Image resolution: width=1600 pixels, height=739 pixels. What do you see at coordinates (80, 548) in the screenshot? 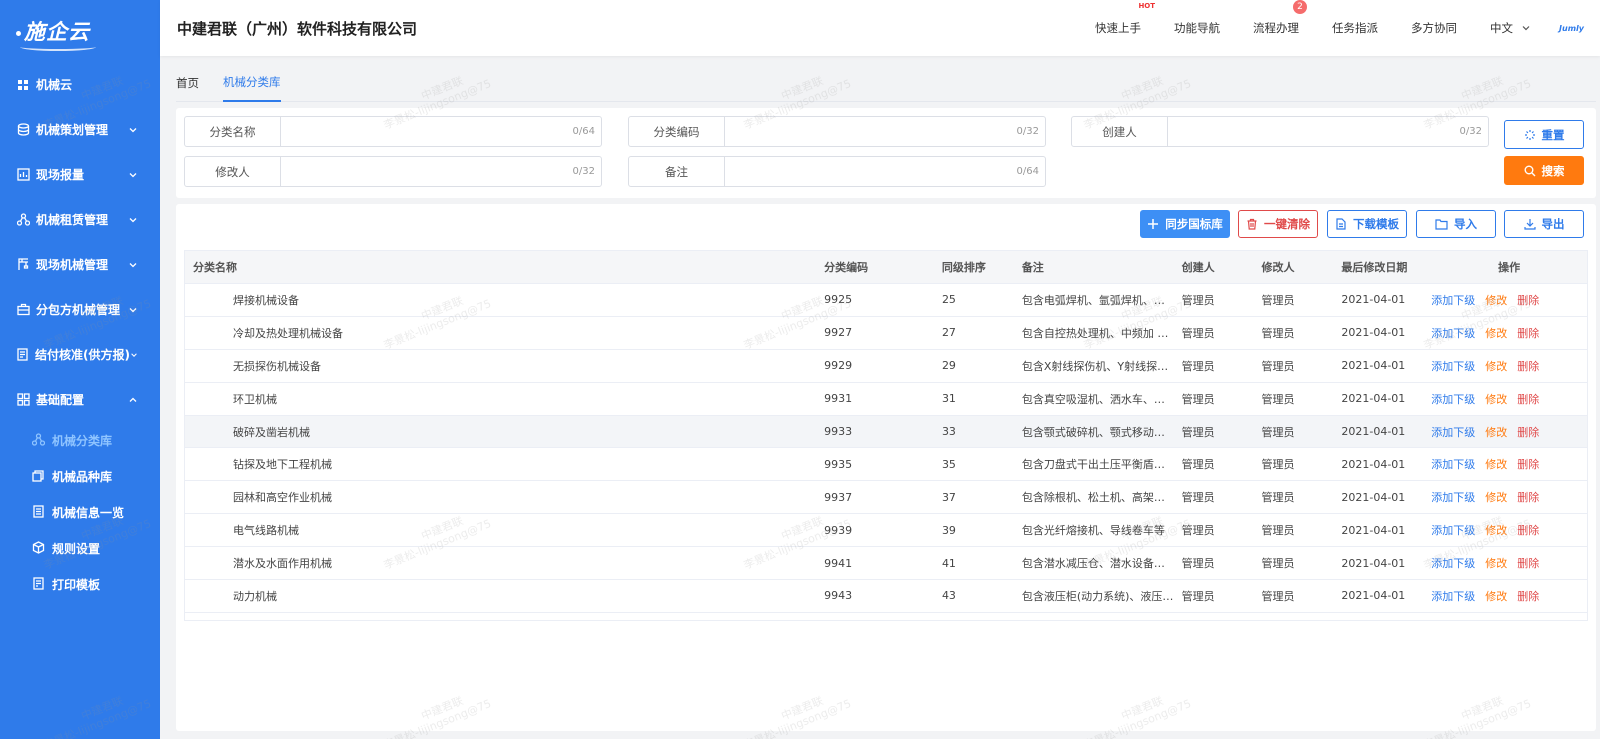
I see `sidebar-subitem-rule-settings: 规则设置` at bounding box center [80, 548].